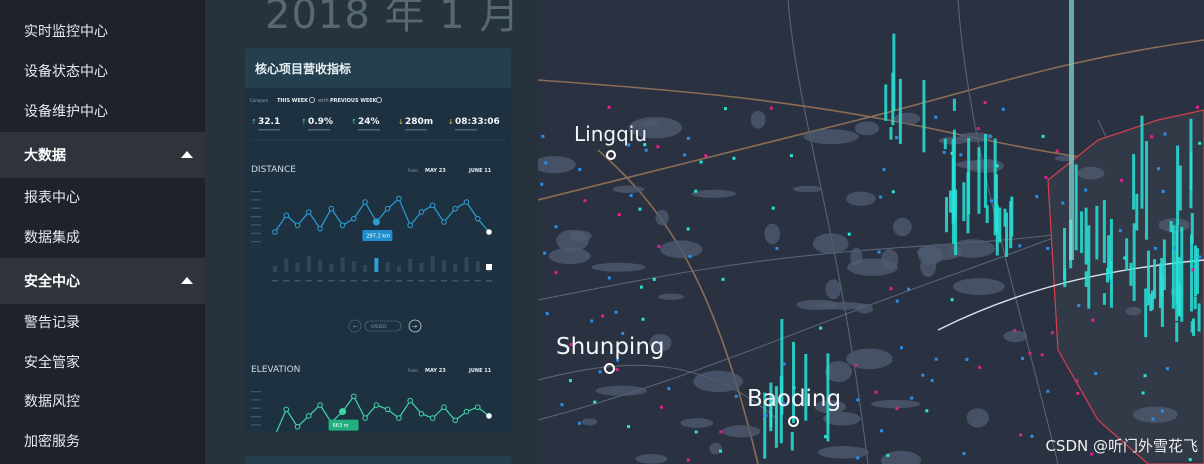 The width and height of the screenshot is (1204, 464). I want to click on menu-item-1: 设备状态中心, so click(102, 71).